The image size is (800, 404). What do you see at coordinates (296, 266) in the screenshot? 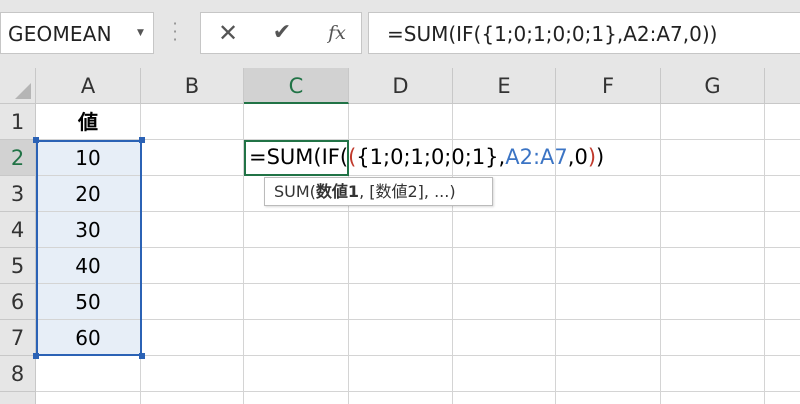
I see `cell-c5` at bounding box center [296, 266].